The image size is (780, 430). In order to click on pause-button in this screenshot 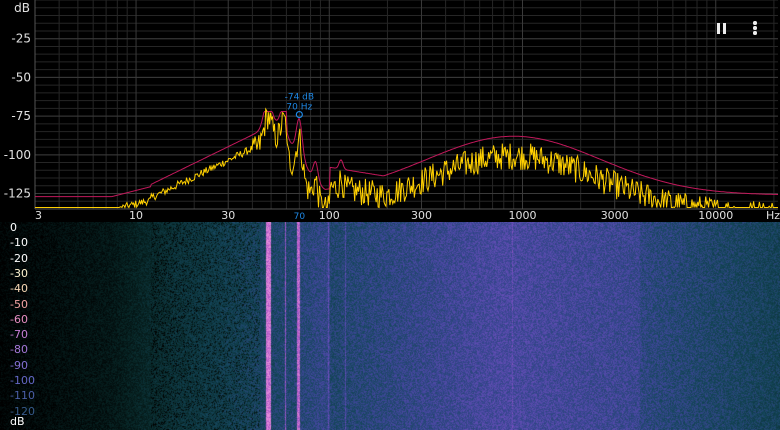, I will do `click(721, 28)`.